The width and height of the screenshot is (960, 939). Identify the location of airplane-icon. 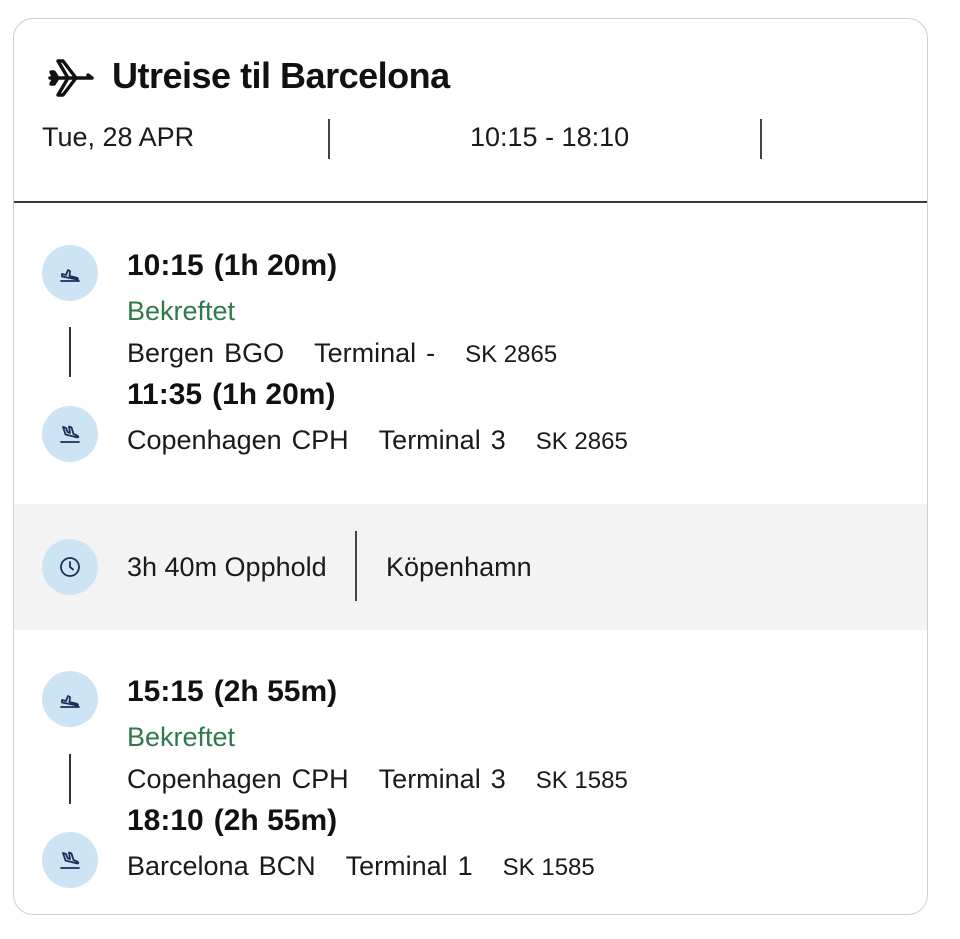
(71, 78).